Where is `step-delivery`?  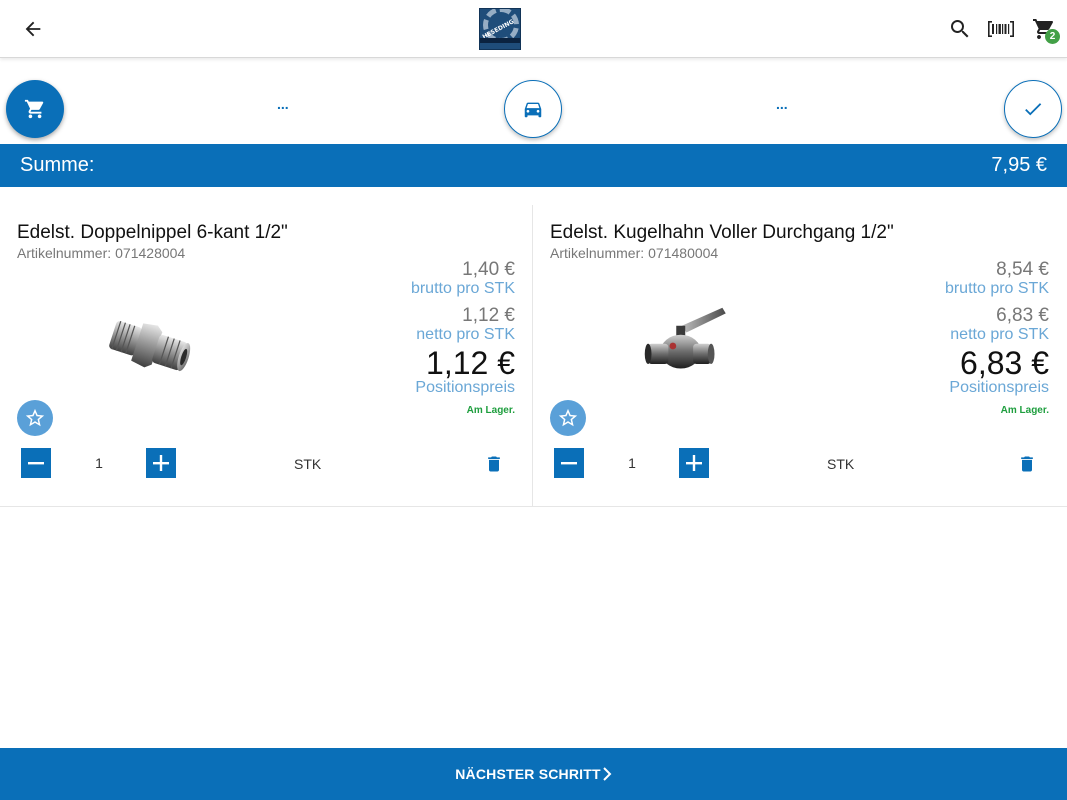
step-delivery is located at coordinates (533, 109).